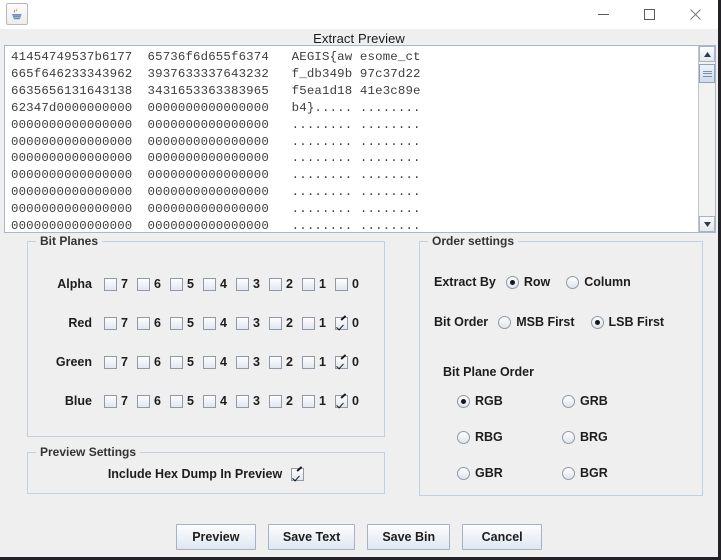  Describe the element at coordinates (298, 474) in the screenshot. I see `include-hex-dump-checkbox` at that location.